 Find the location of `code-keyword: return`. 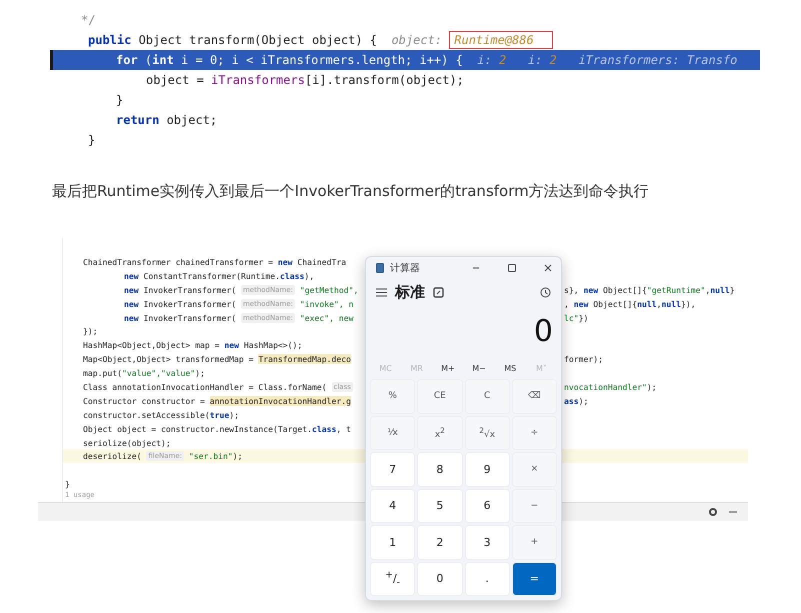

code-keyword: return is located at coordinates (138, 120).